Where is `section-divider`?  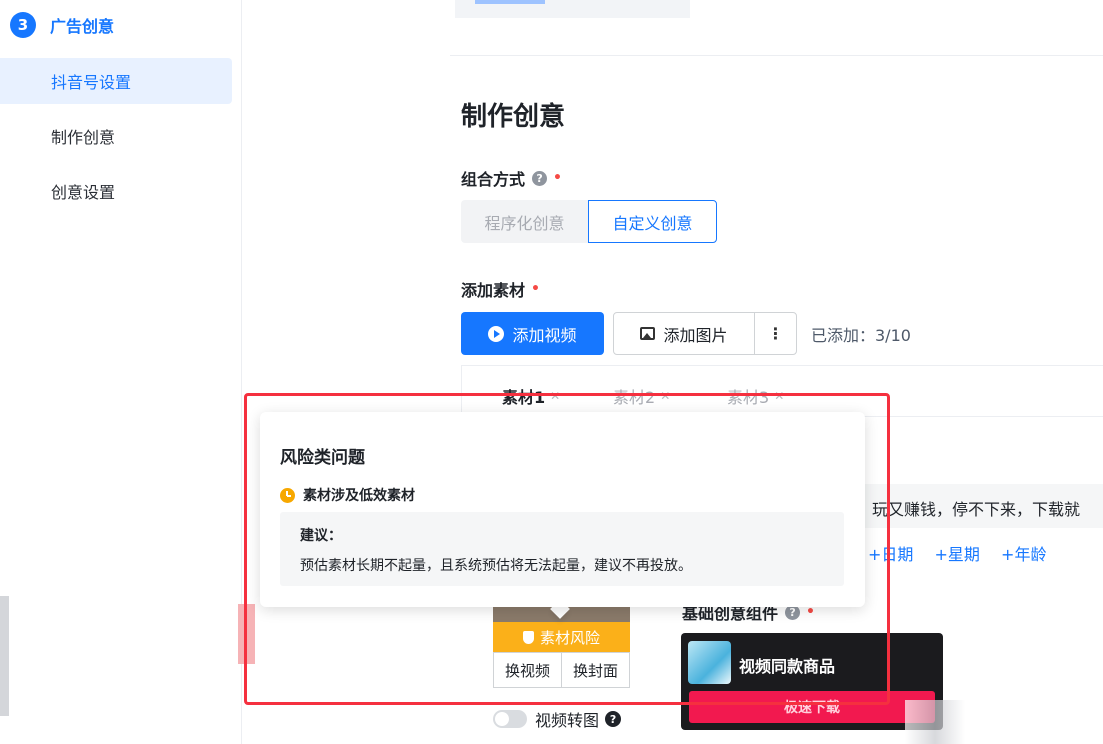
section-divider is located at coordinates (776, 55).